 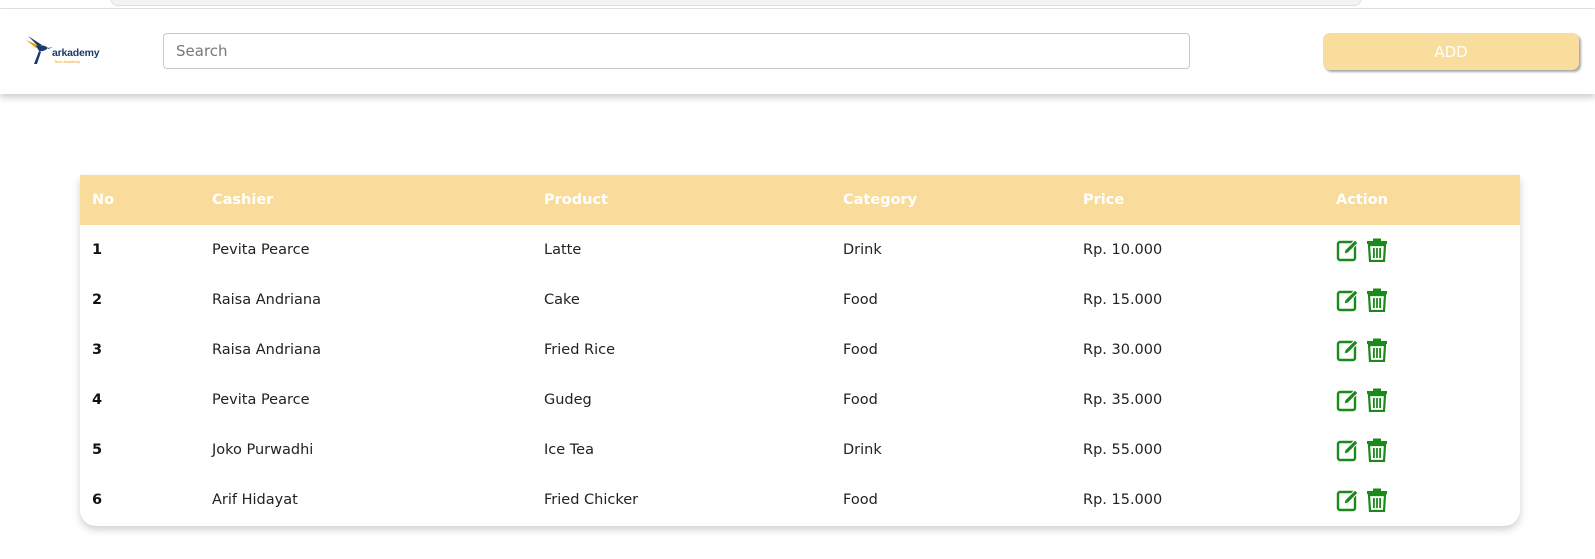 I want to click on table-row: 1 Pevita Pearce Latte Drink Rp. 10.000, so click(x=800, y=250).